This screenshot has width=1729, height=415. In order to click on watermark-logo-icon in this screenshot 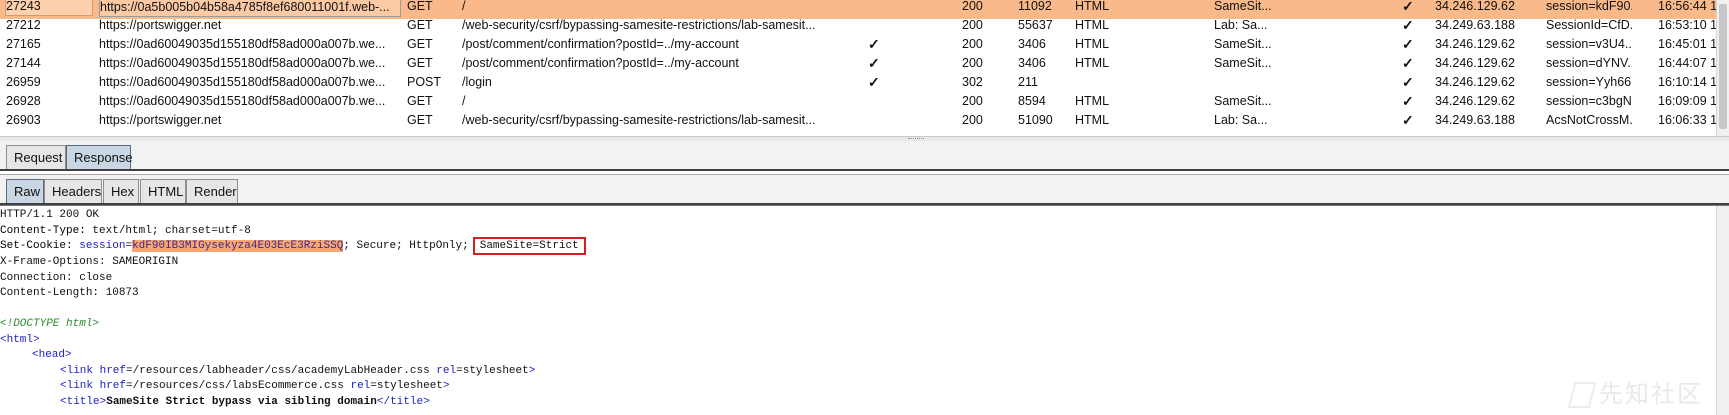, I will do `click(1582, 395)`.